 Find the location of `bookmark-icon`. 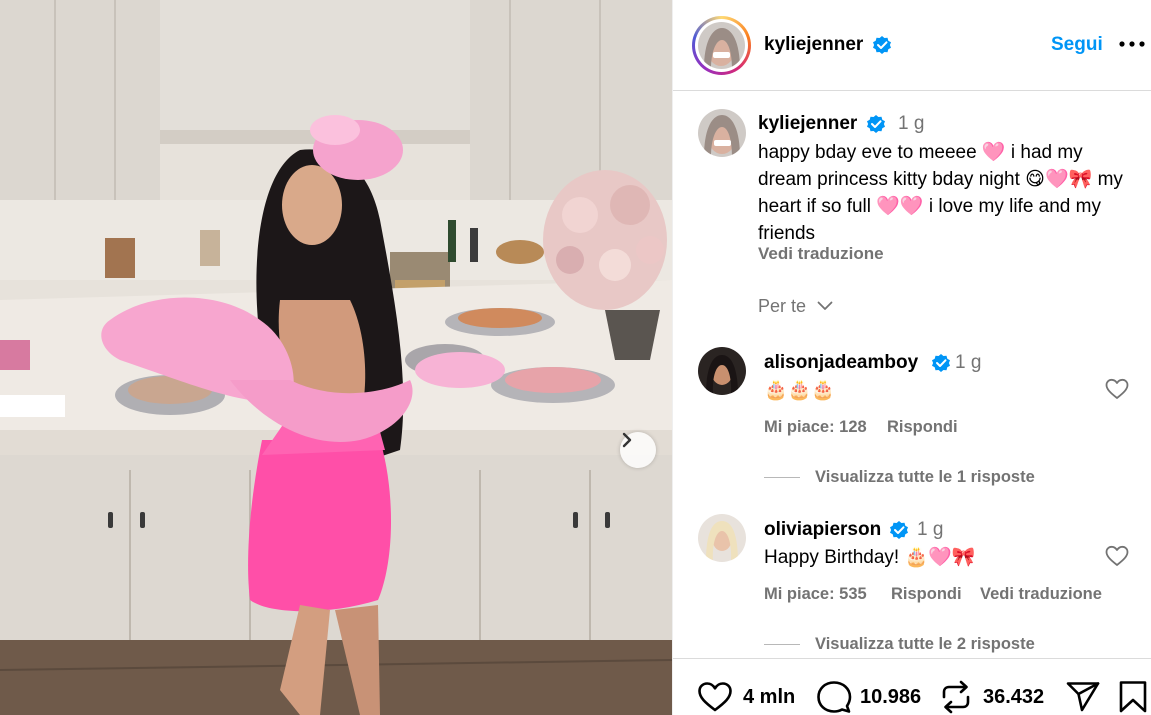

bookmark-icon is located at coordinates (1133, 697).